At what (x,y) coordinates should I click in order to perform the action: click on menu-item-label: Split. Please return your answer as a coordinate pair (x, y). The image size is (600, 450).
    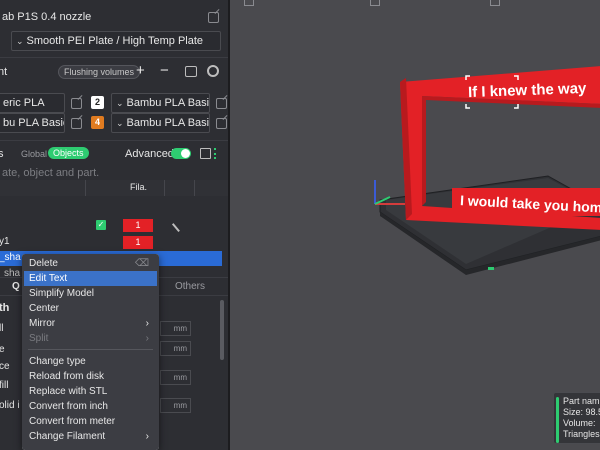
    Looking at the image, I should click on (39, 338).